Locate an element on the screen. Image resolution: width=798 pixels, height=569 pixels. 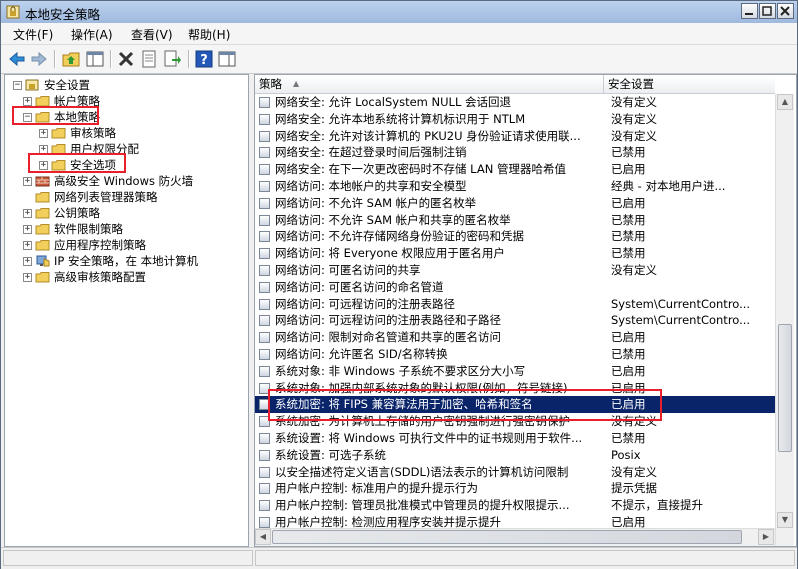
policy-row: 网络访问: 不允许 SAM 帐户和共享的匿名枚举 已禁用 is located at coordinates (515, 220).